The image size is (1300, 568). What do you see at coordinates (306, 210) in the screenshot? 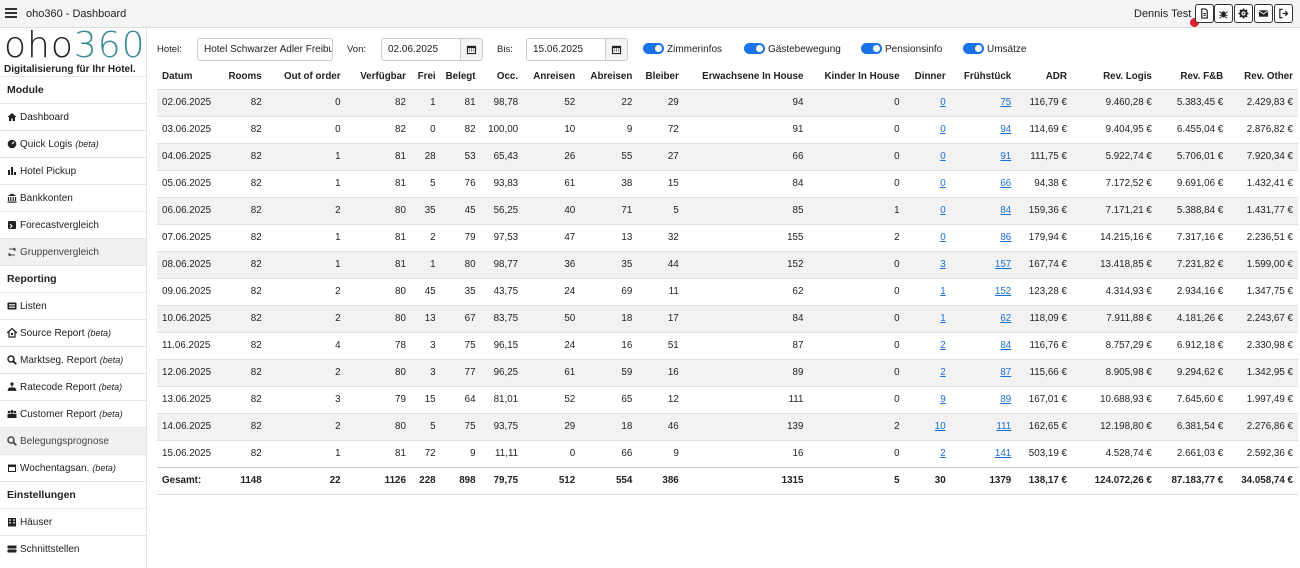
I see `table-cell: 2` at bounding box center [306, 210].